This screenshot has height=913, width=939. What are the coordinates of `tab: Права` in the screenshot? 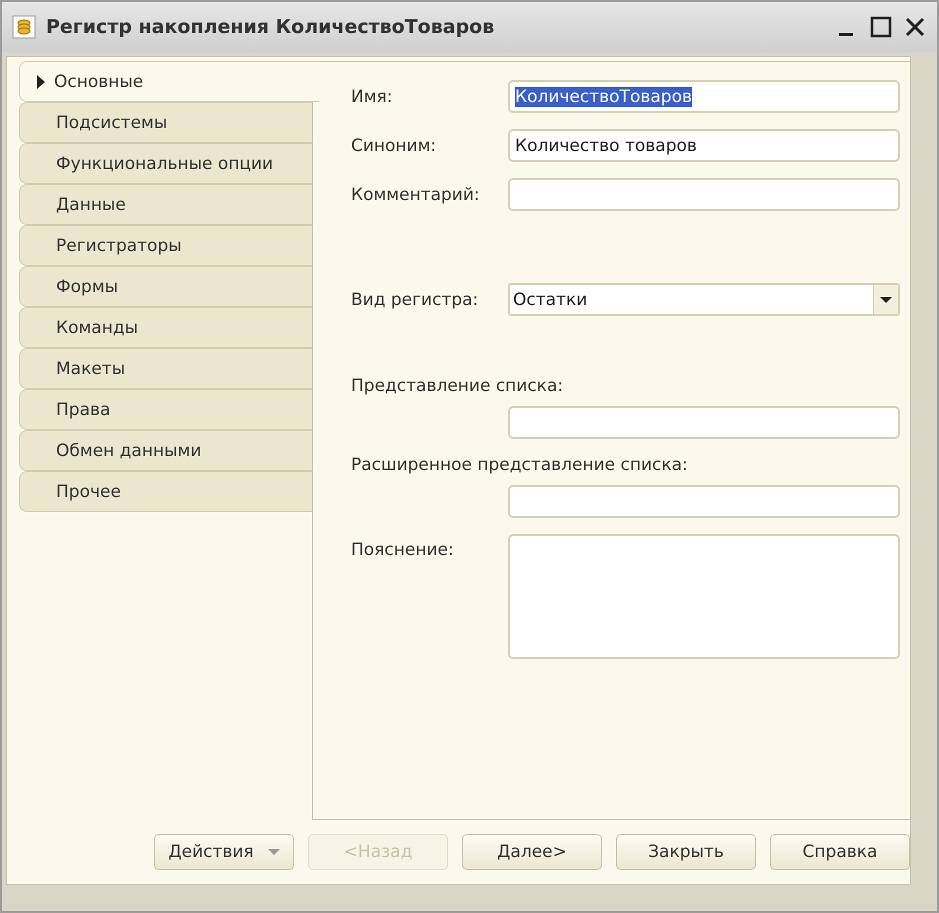 It's located at (166, 409).